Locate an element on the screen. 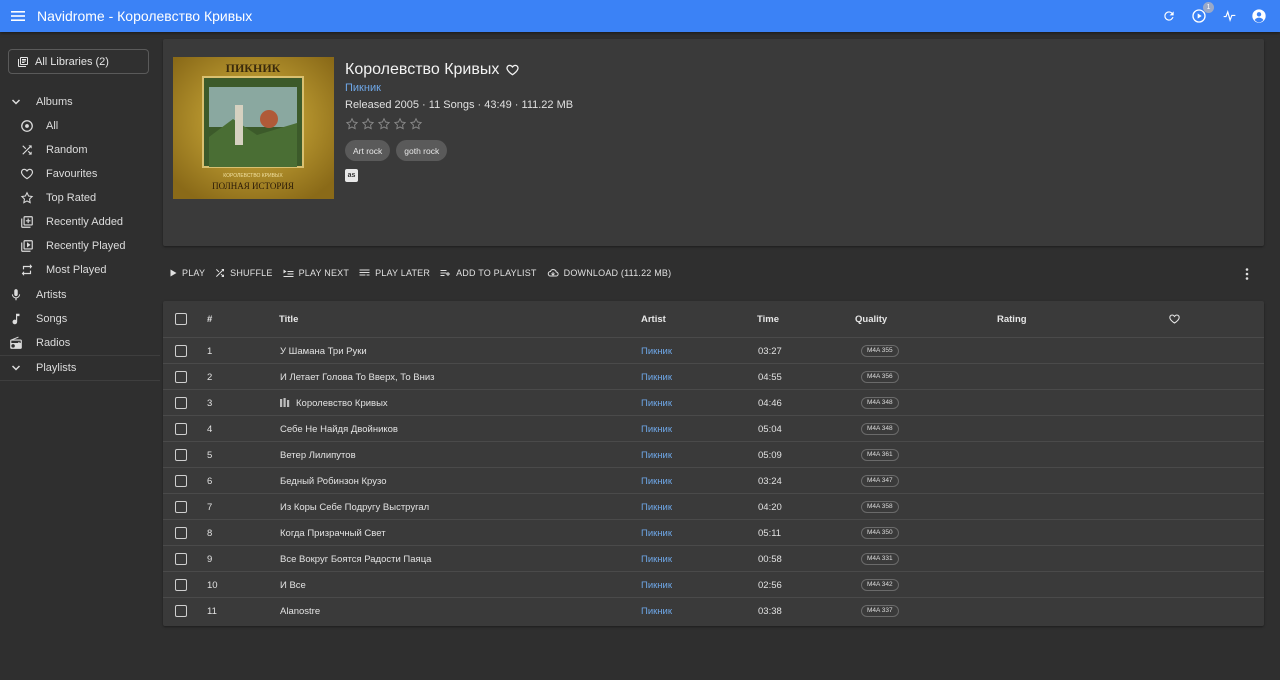  track-title: Бедный Робинзон Крузо is located at coordinates (333, 481).